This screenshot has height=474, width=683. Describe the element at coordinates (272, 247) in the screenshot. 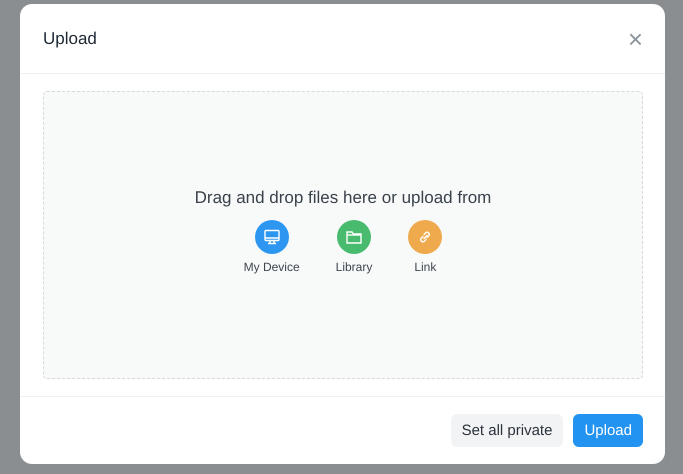

I see `upload-source-button: My Device` at that location.